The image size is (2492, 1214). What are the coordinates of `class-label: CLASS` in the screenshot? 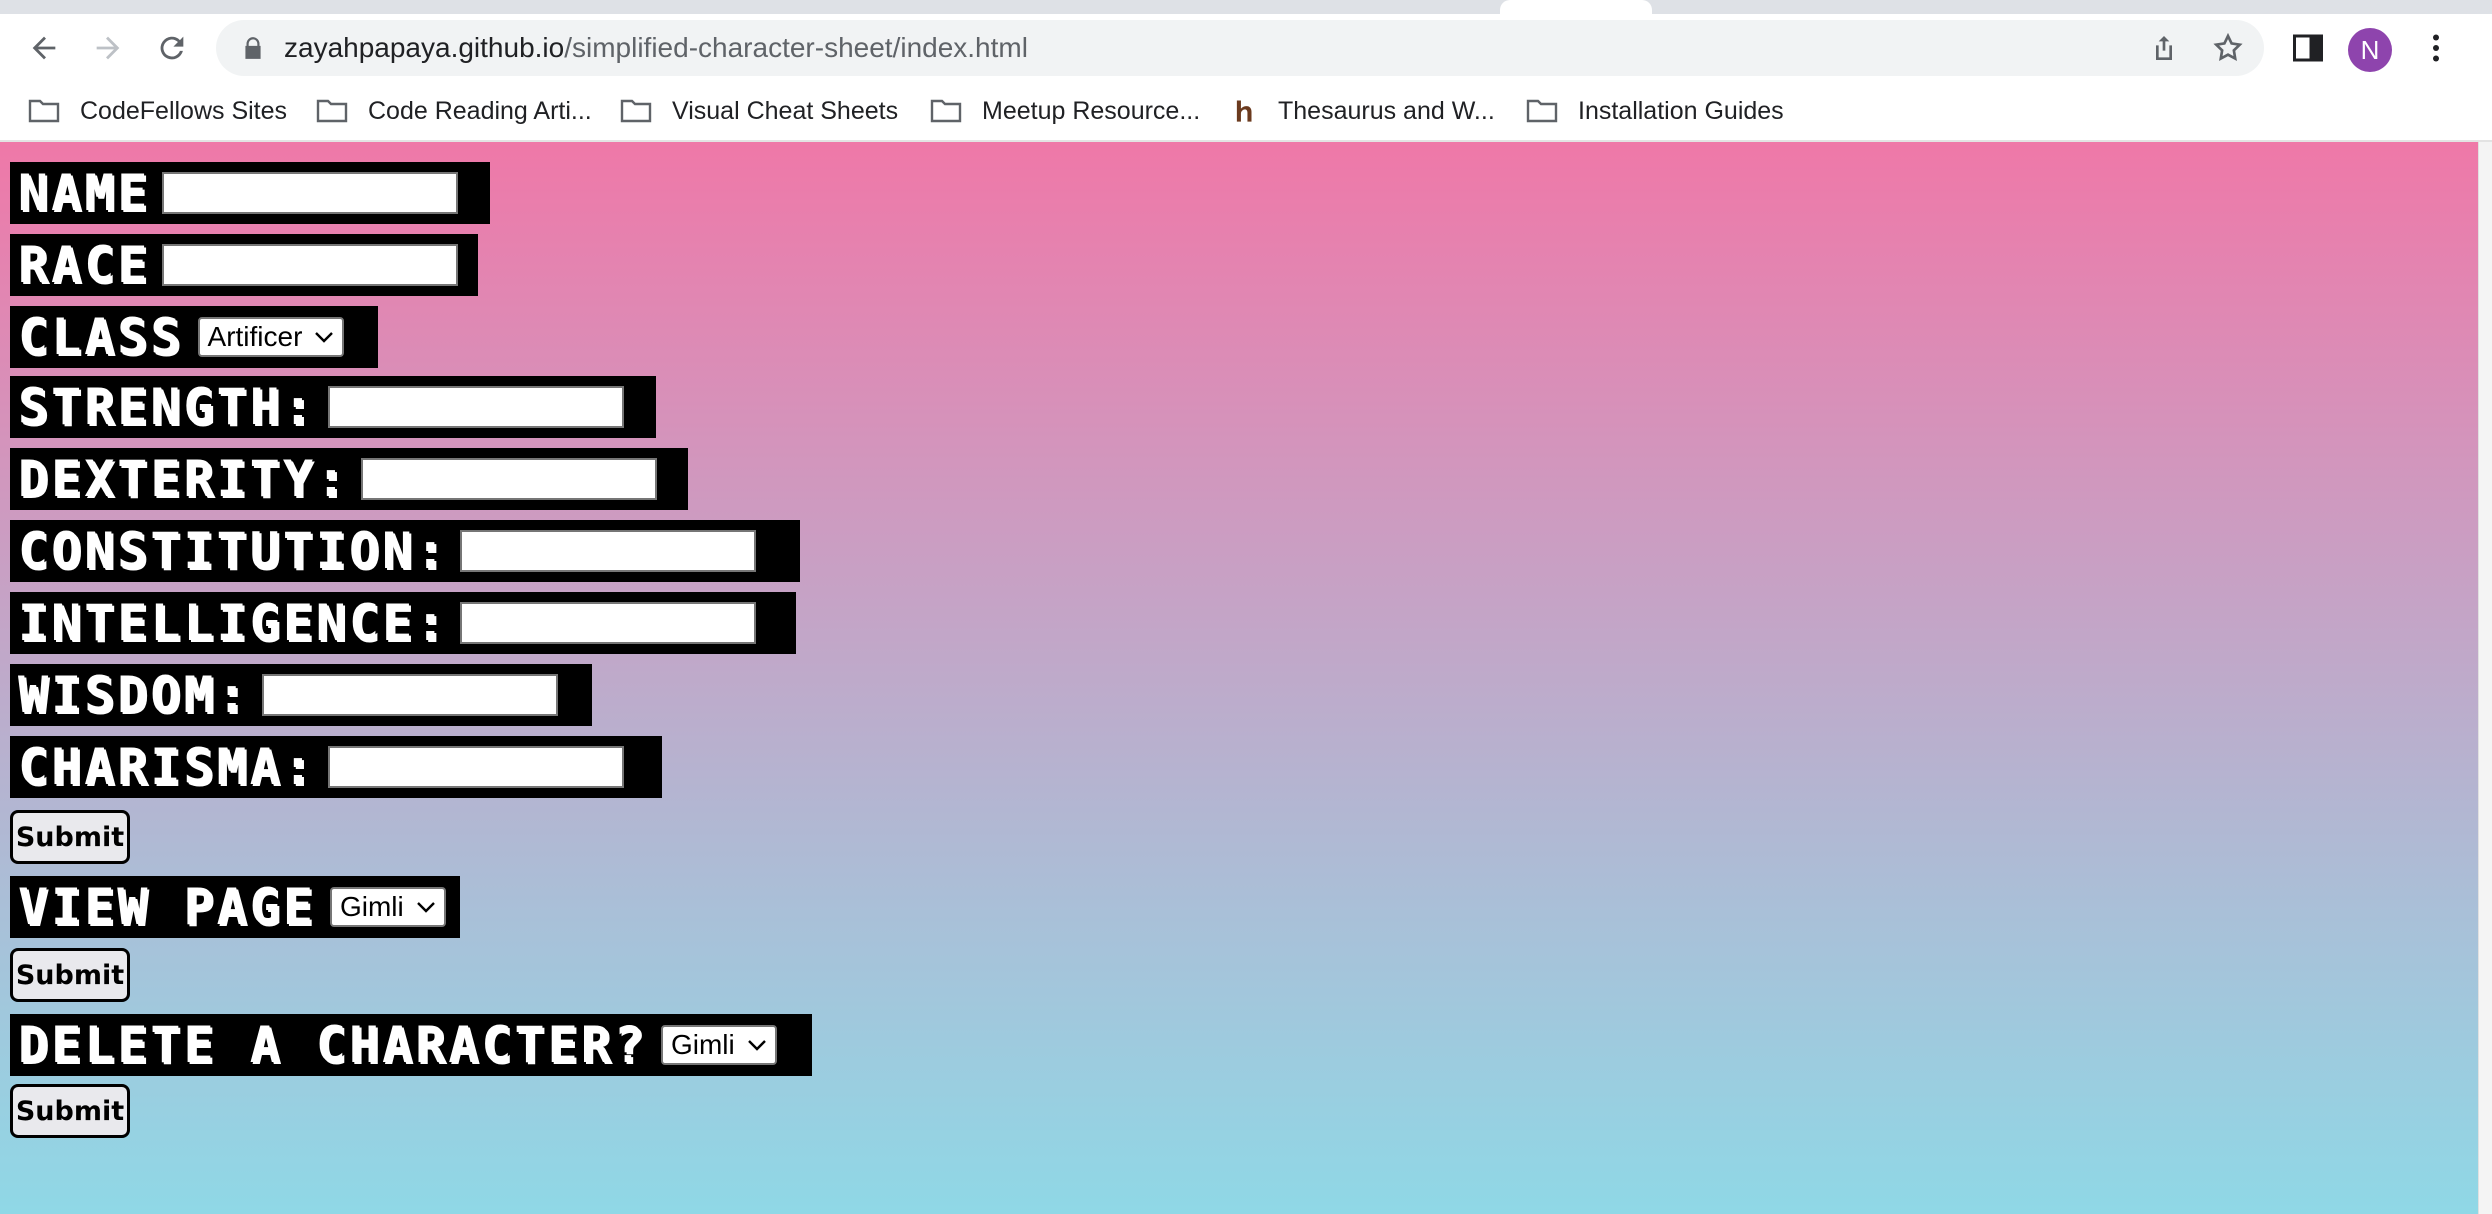 It's located at (100, 337).